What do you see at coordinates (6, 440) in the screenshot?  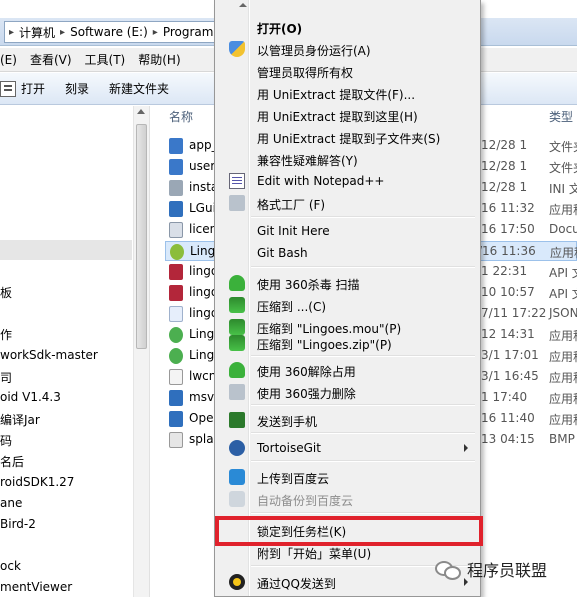 I see `nav-item: 码` at bounding box center [6, 440].